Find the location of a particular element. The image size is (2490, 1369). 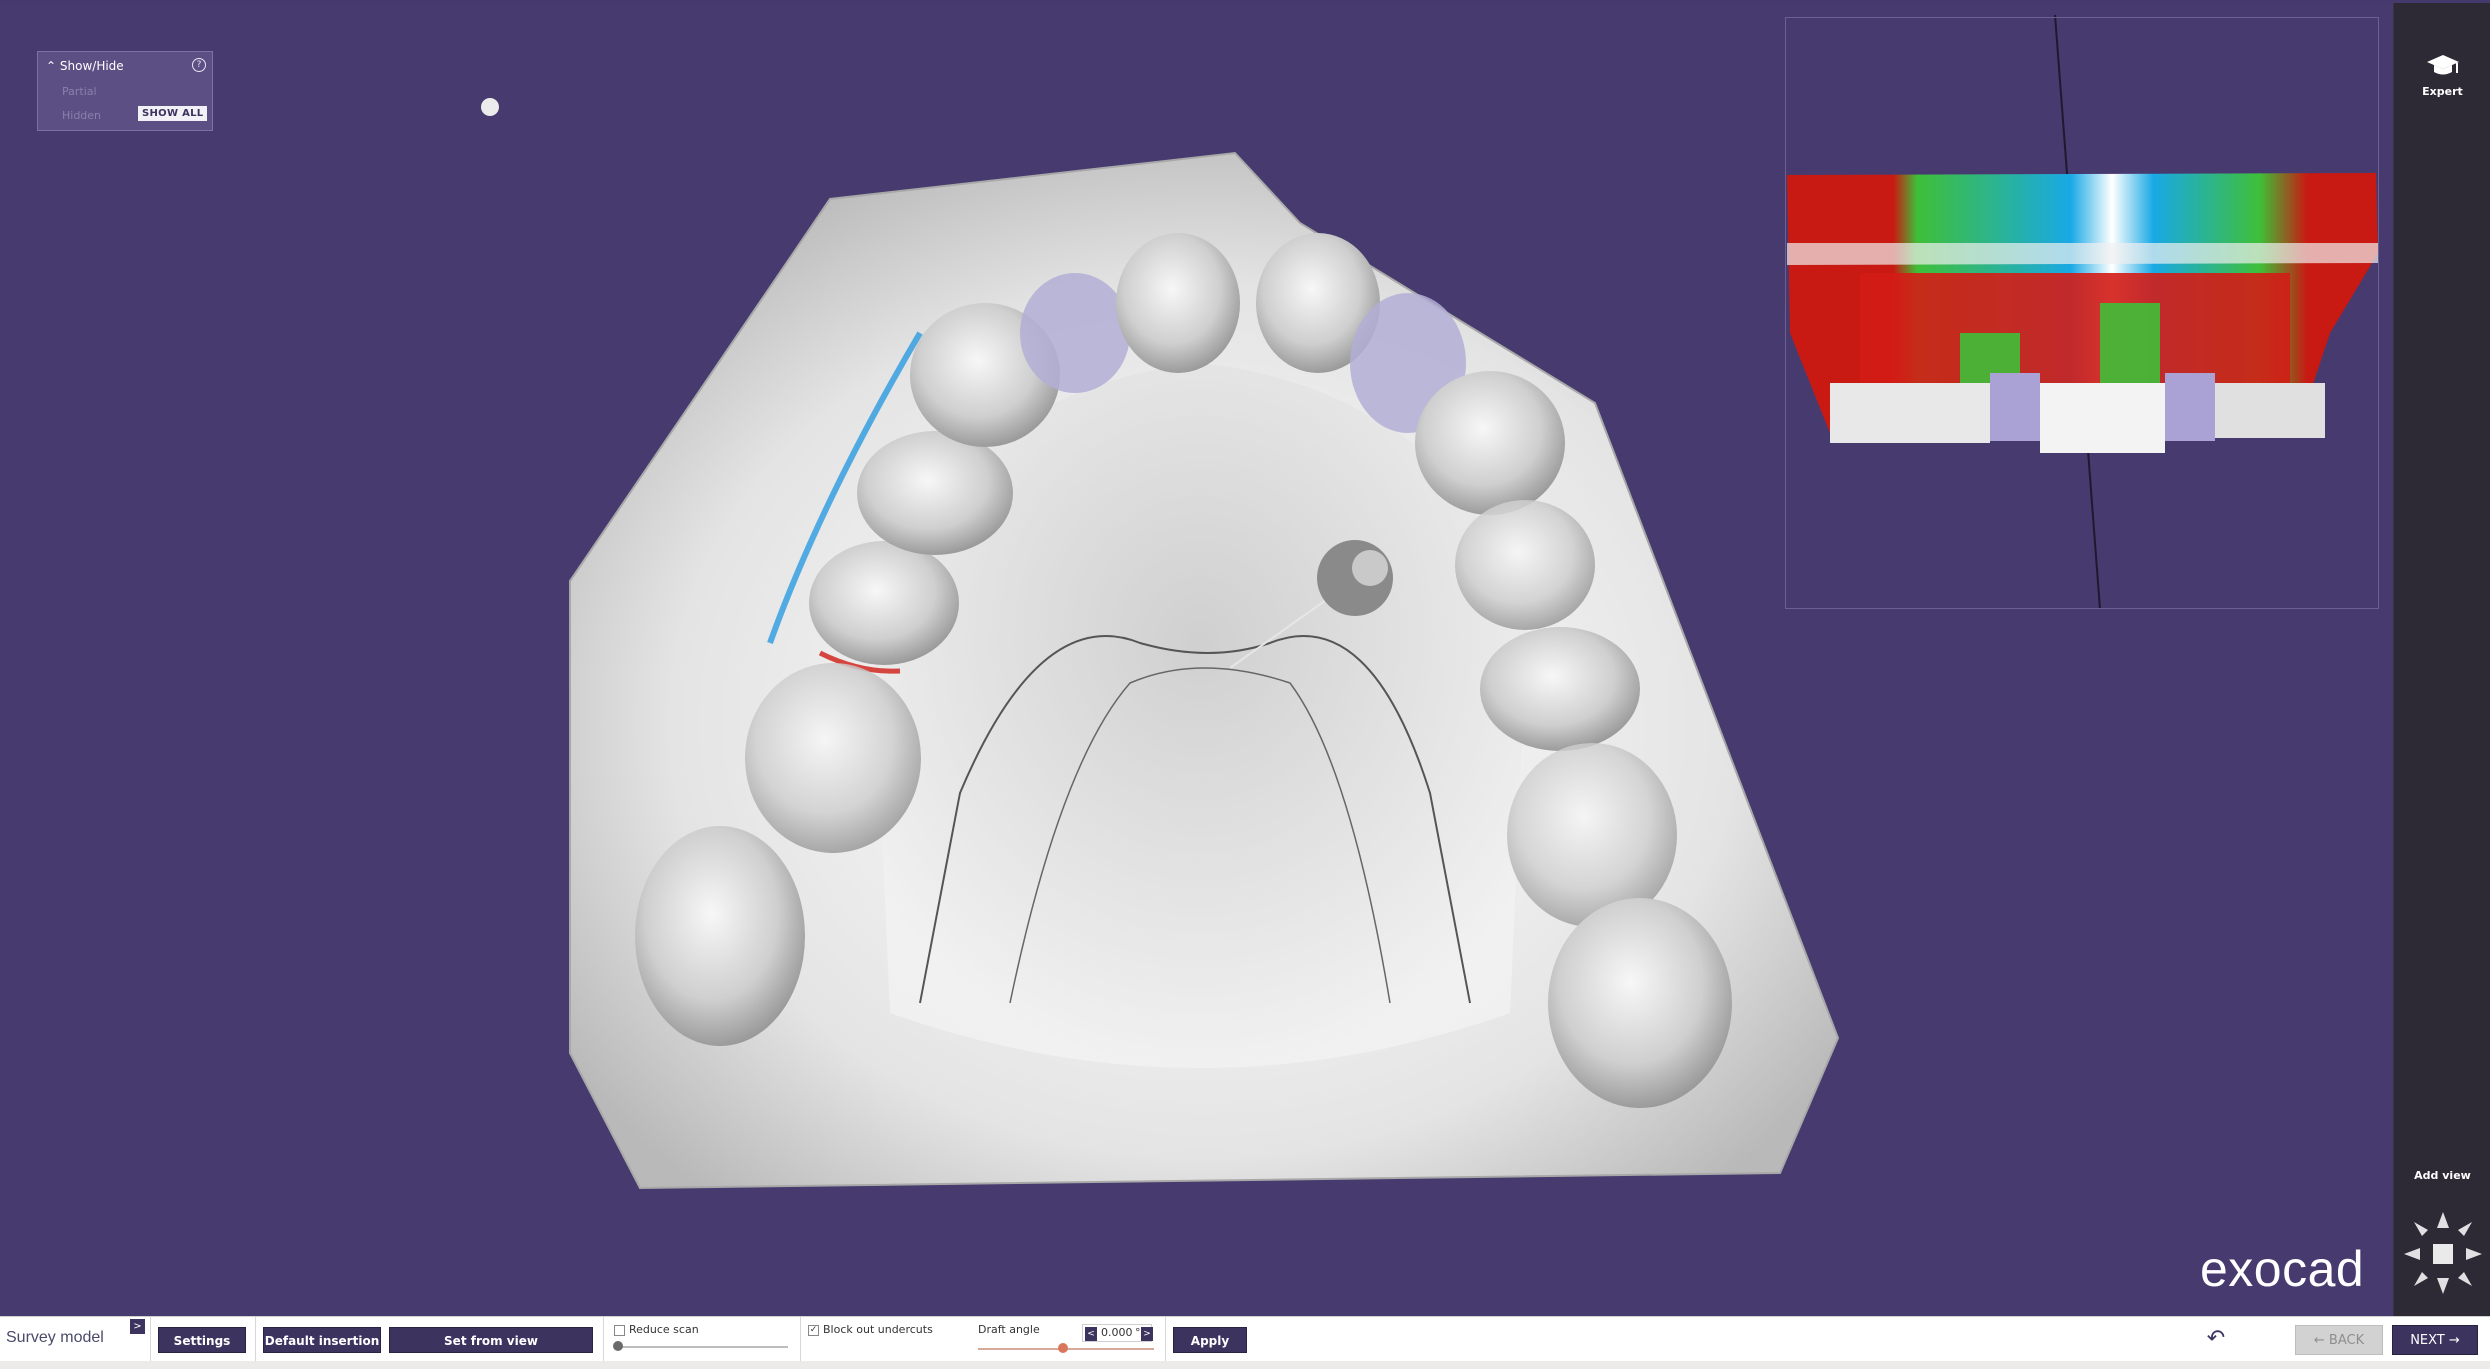

chevron-left-icon: < is located at coordinates (1091, 1334).